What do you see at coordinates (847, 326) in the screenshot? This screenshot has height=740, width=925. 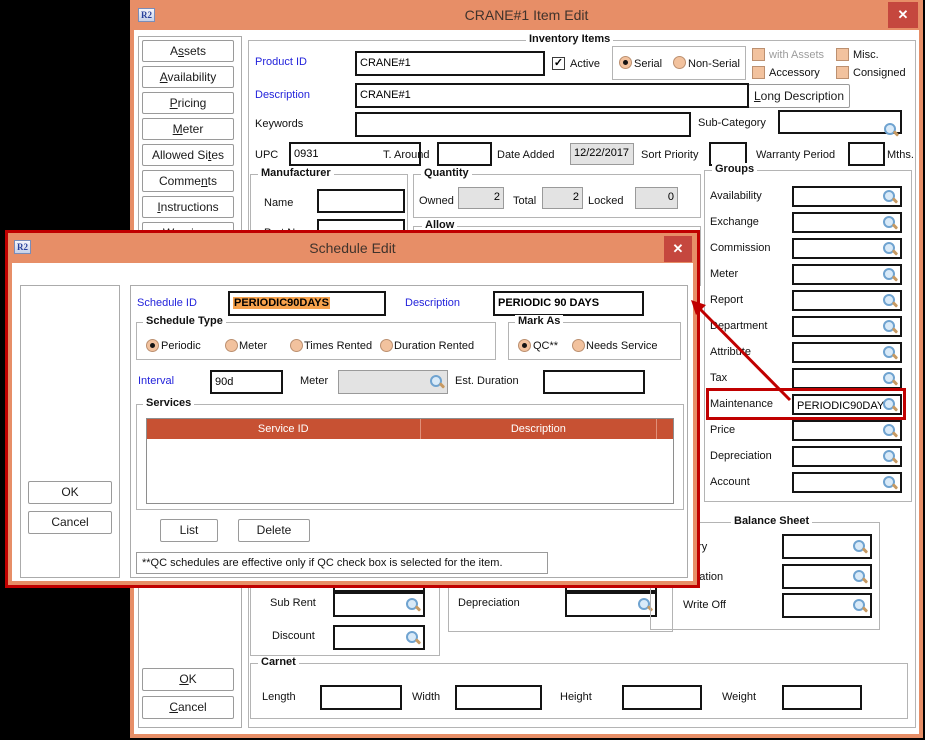 I see `group-department-field` at bounding box center [847, 326].